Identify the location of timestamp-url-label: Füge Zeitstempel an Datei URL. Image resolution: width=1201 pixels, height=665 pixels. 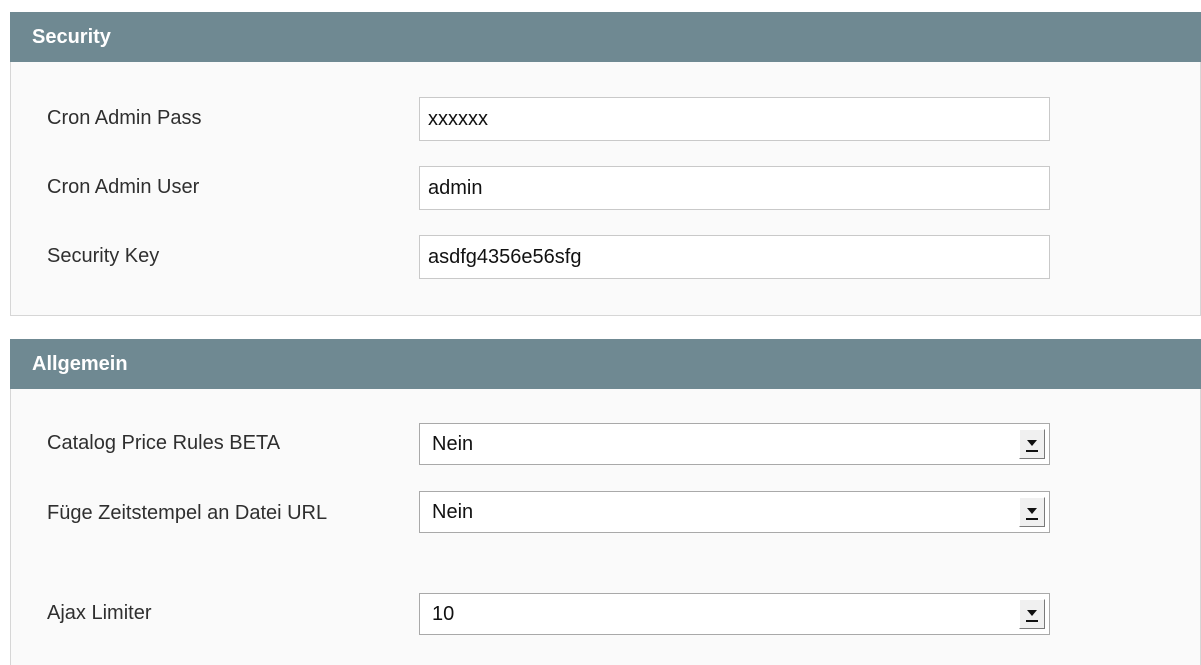
(187, 513).